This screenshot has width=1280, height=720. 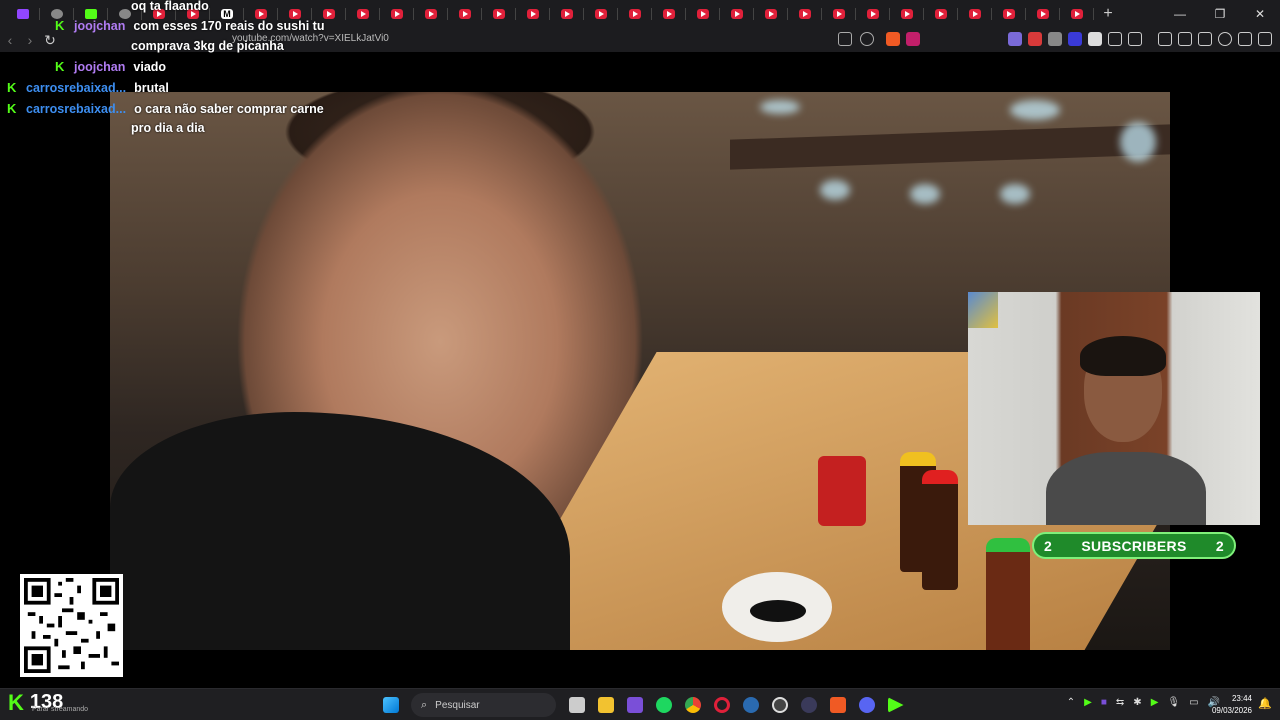 I want to click on task-view-button, so click(x=576, y=705).